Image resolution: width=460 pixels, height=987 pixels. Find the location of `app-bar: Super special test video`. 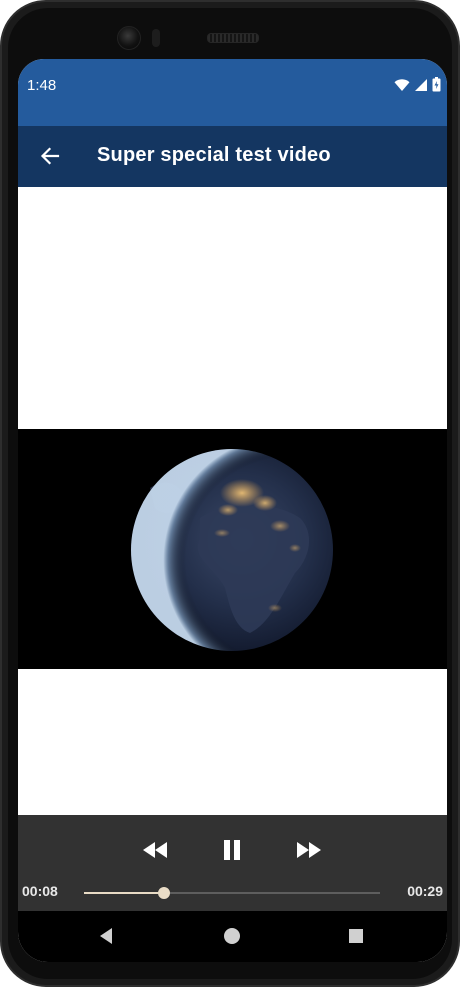

app-bar: Super special test video is located at coordinates (232, 156).